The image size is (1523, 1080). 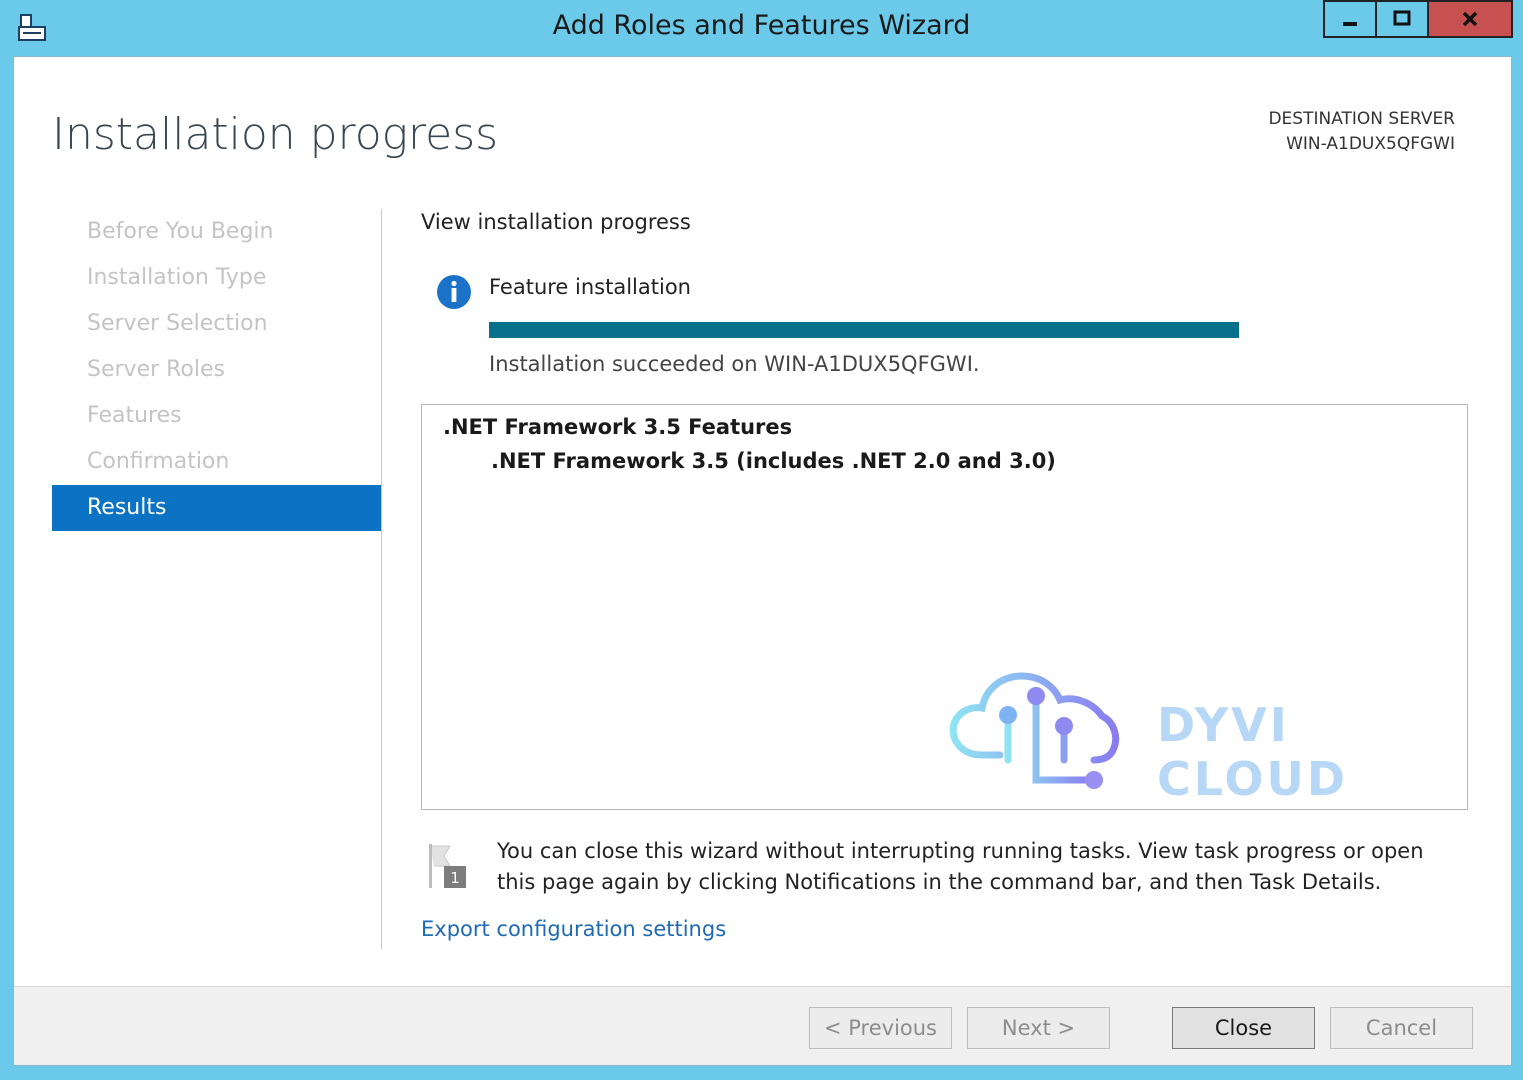 I want to click on destination-server-name: WIN-A1DUX5QFGWI, so click(x=1370, y=144).